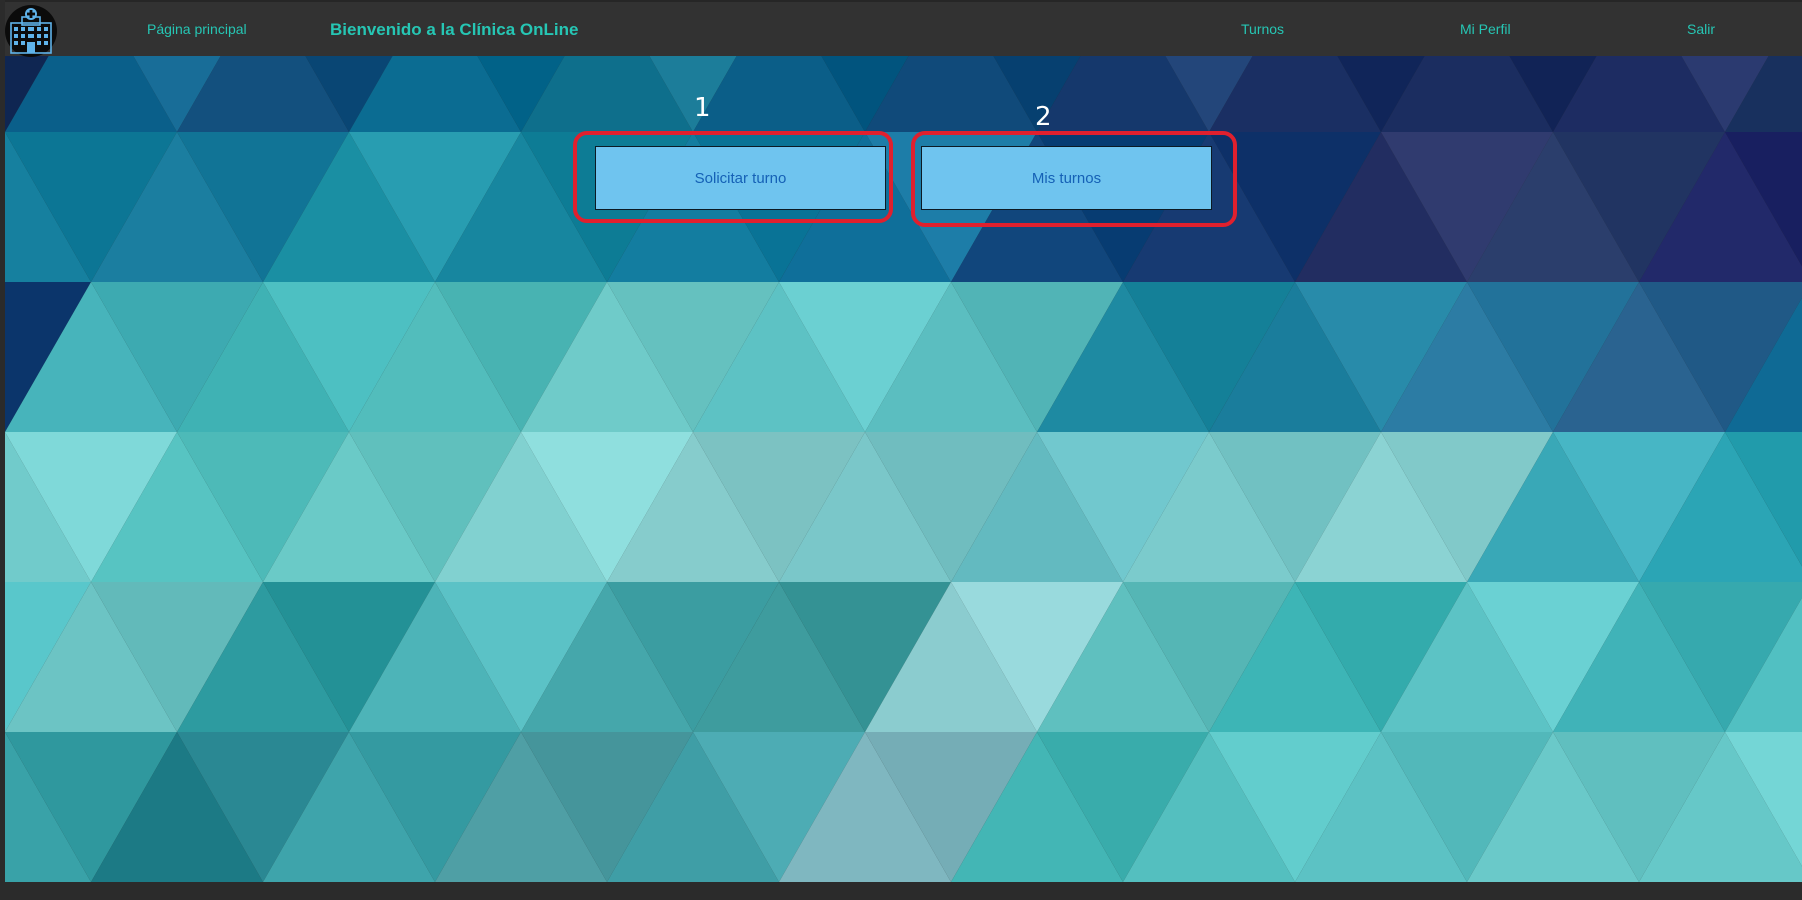 This screenshot has width=1802, height=900. I want to click on nav-link-home: Página principal, so click(197, 29).